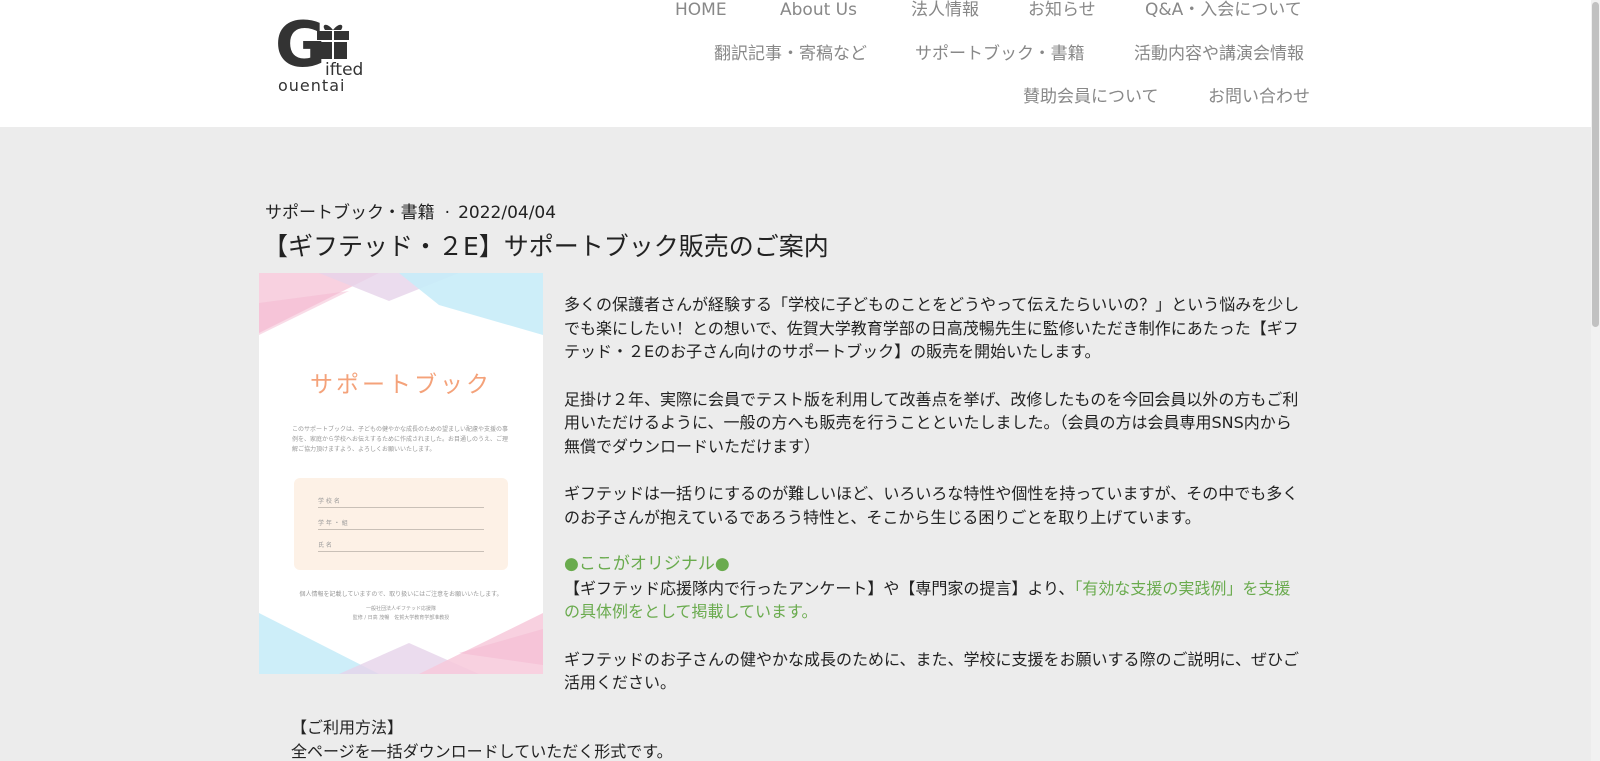  I want to click on nav-home: HOME, so click(701, 10).